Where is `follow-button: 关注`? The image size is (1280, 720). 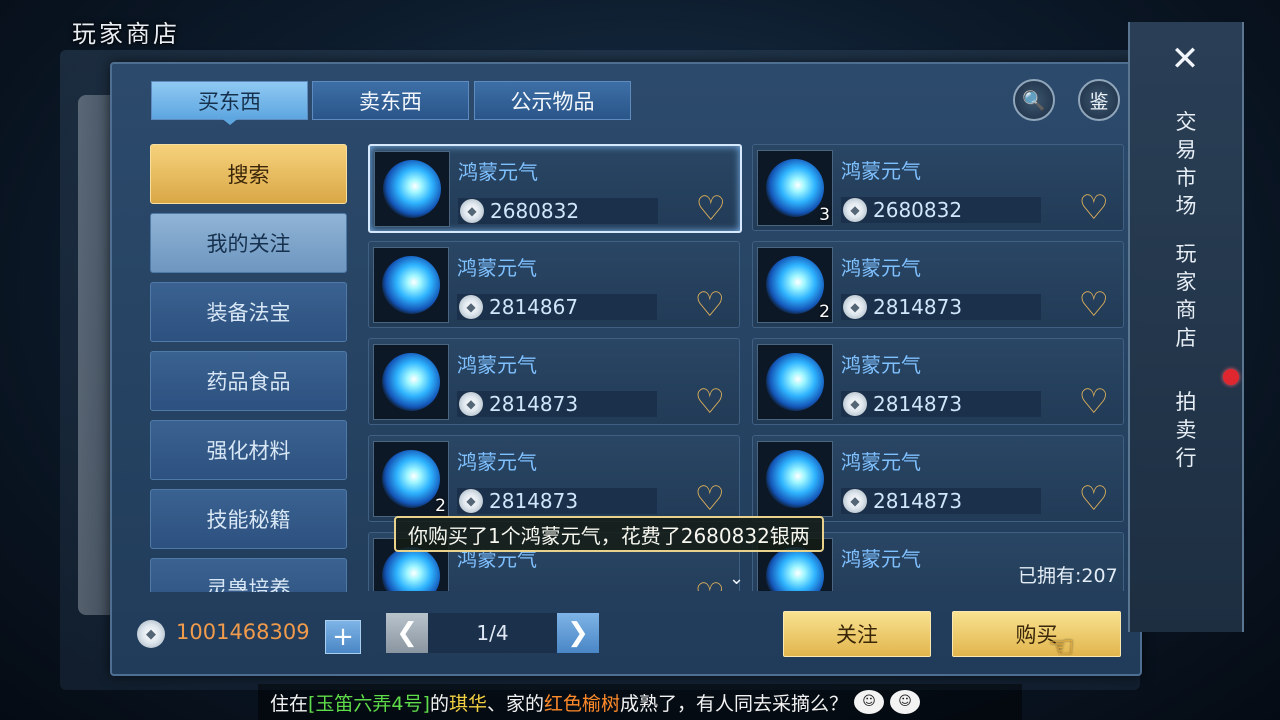 follow-button: 关注 is located at coordinates (857, 634).